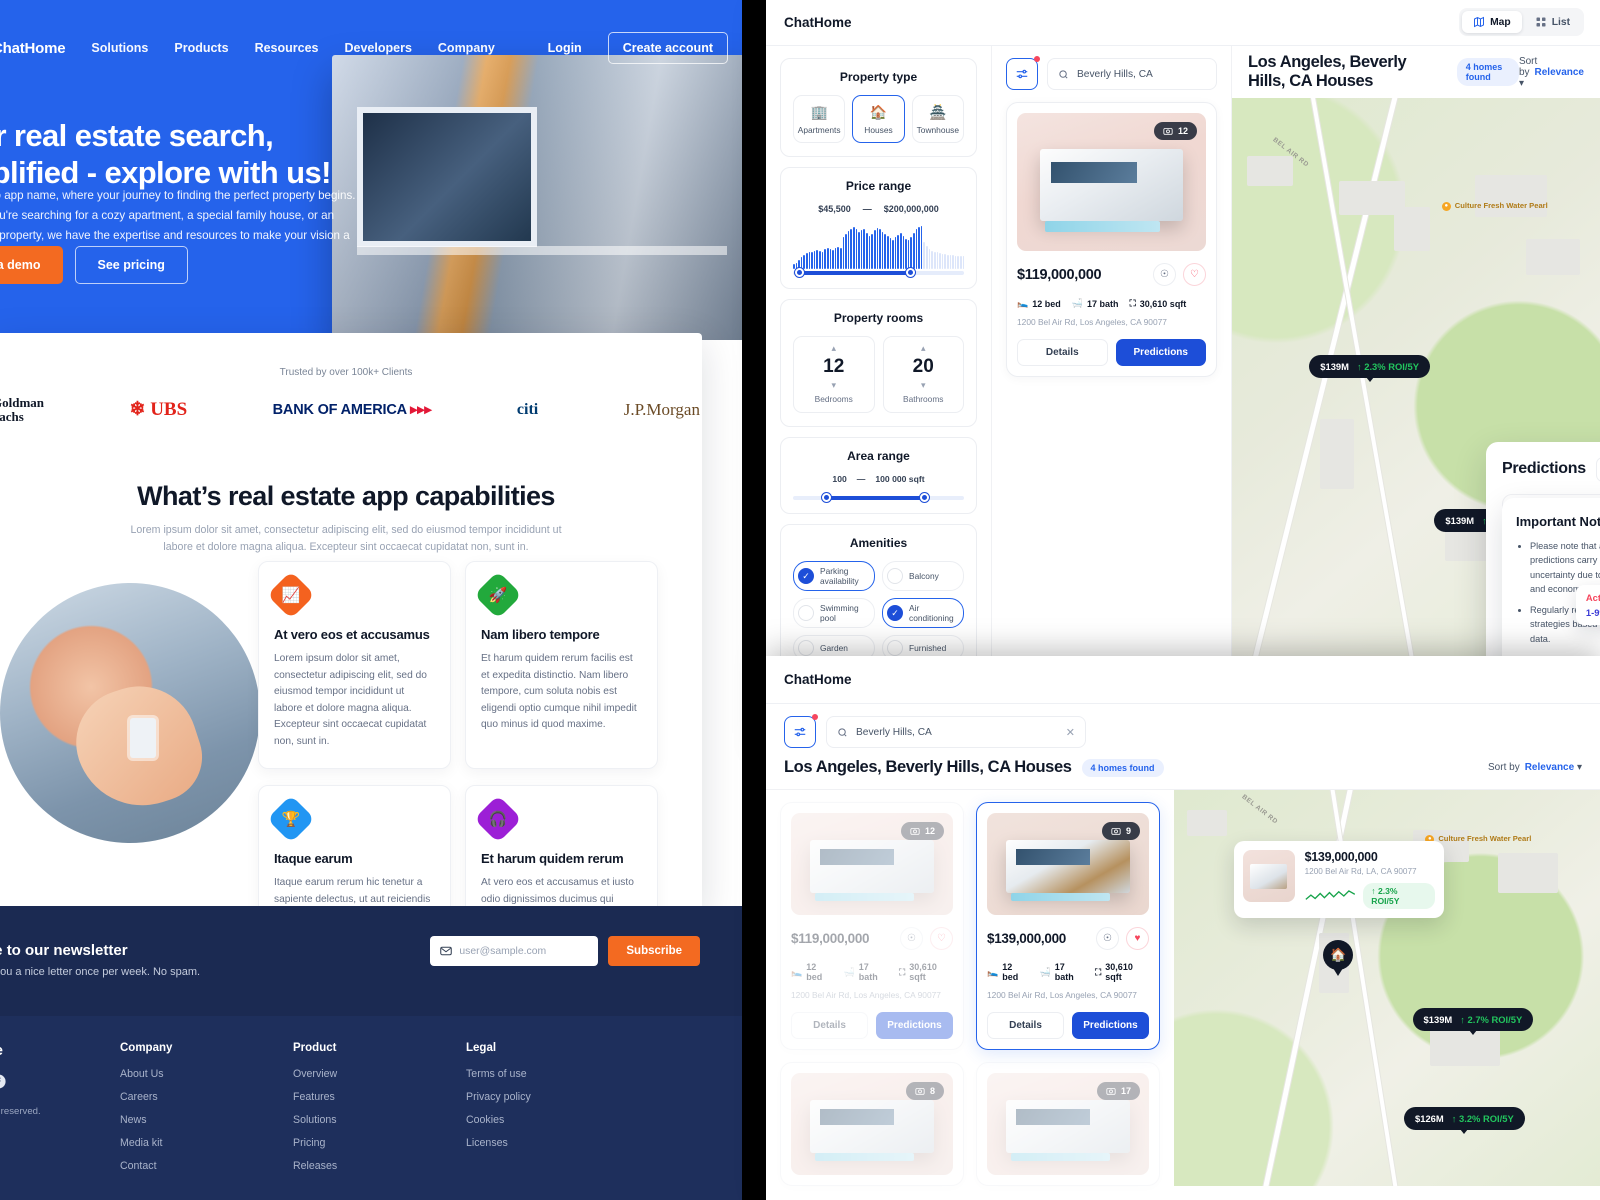 This screenshot has width=1600, height=1200. I want to click on amenity-swimming-pool: Swimming pool, so click(834, 613).